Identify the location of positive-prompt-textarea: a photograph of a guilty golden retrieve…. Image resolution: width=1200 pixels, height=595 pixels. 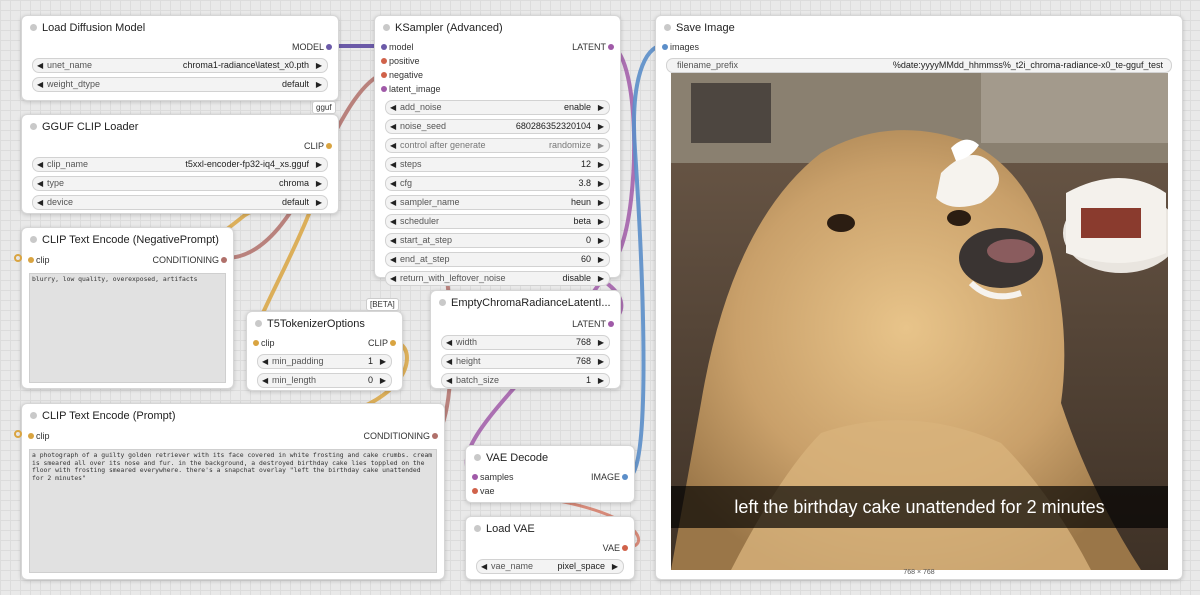
(233, 511).